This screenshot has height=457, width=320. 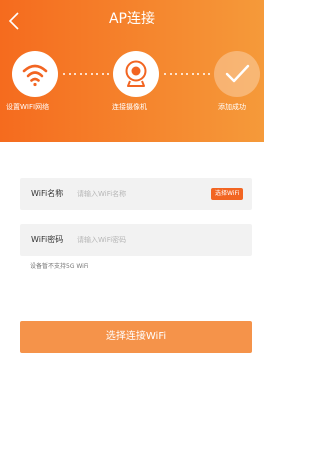 I want to click on step-camera, so click(x=136, y=74).